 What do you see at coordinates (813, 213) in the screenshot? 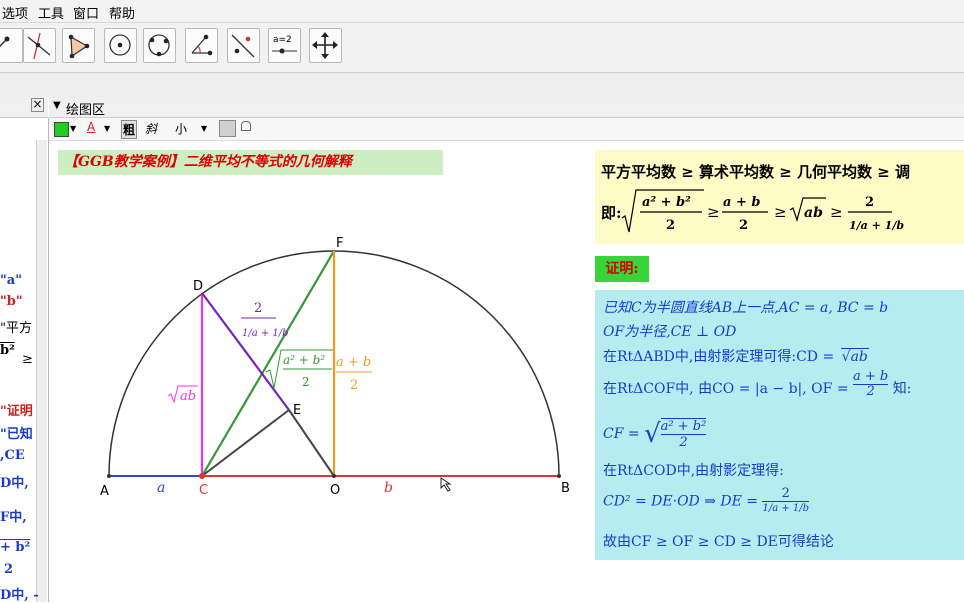
I see `theorem-gm: ab` at bounding box center [813, 213].